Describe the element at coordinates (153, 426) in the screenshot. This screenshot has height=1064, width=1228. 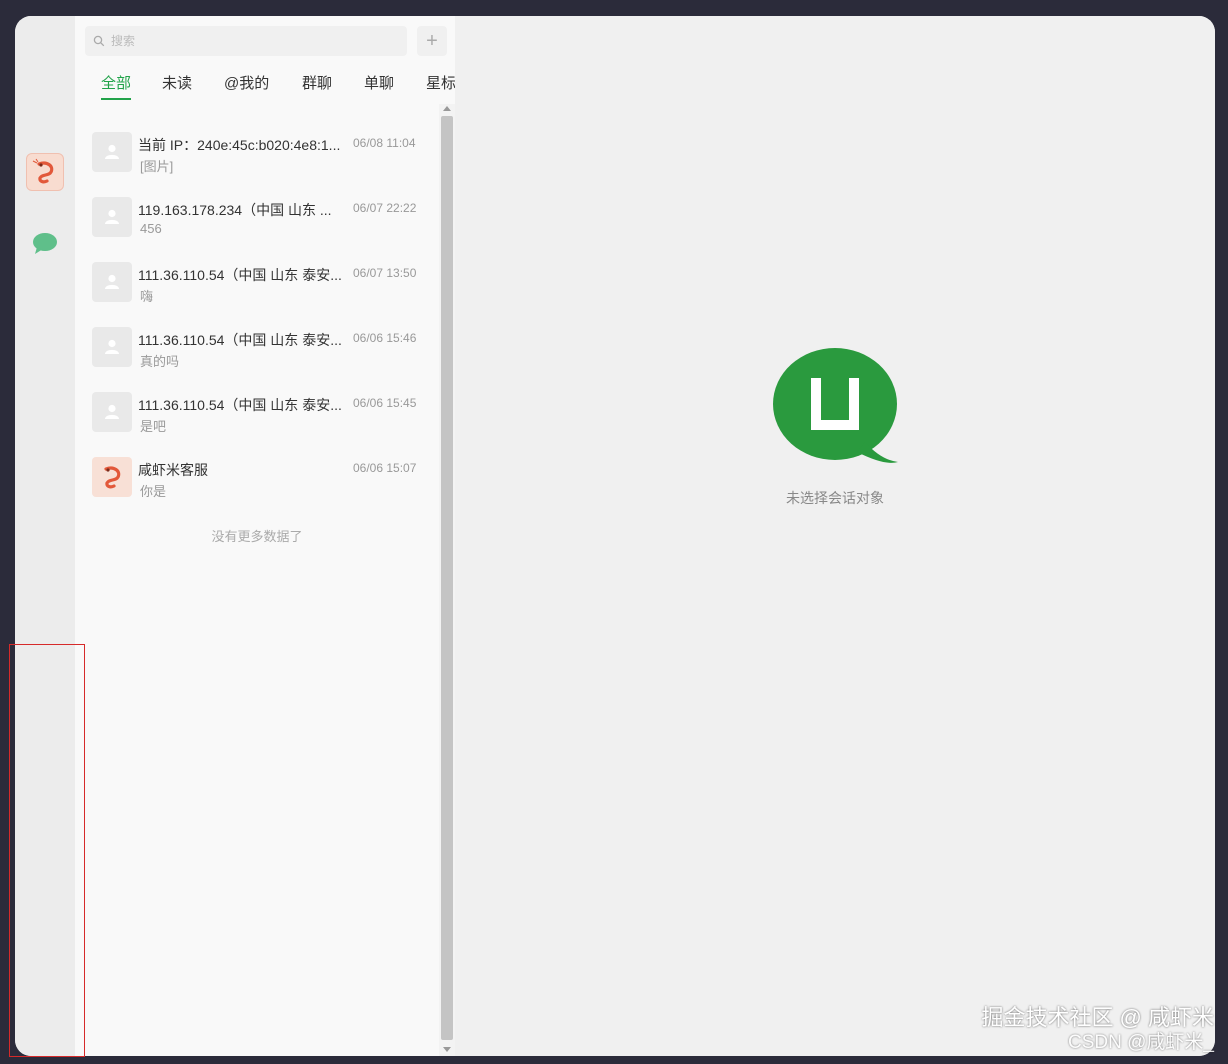
I see `conversation-preview: 是吧` at that location.